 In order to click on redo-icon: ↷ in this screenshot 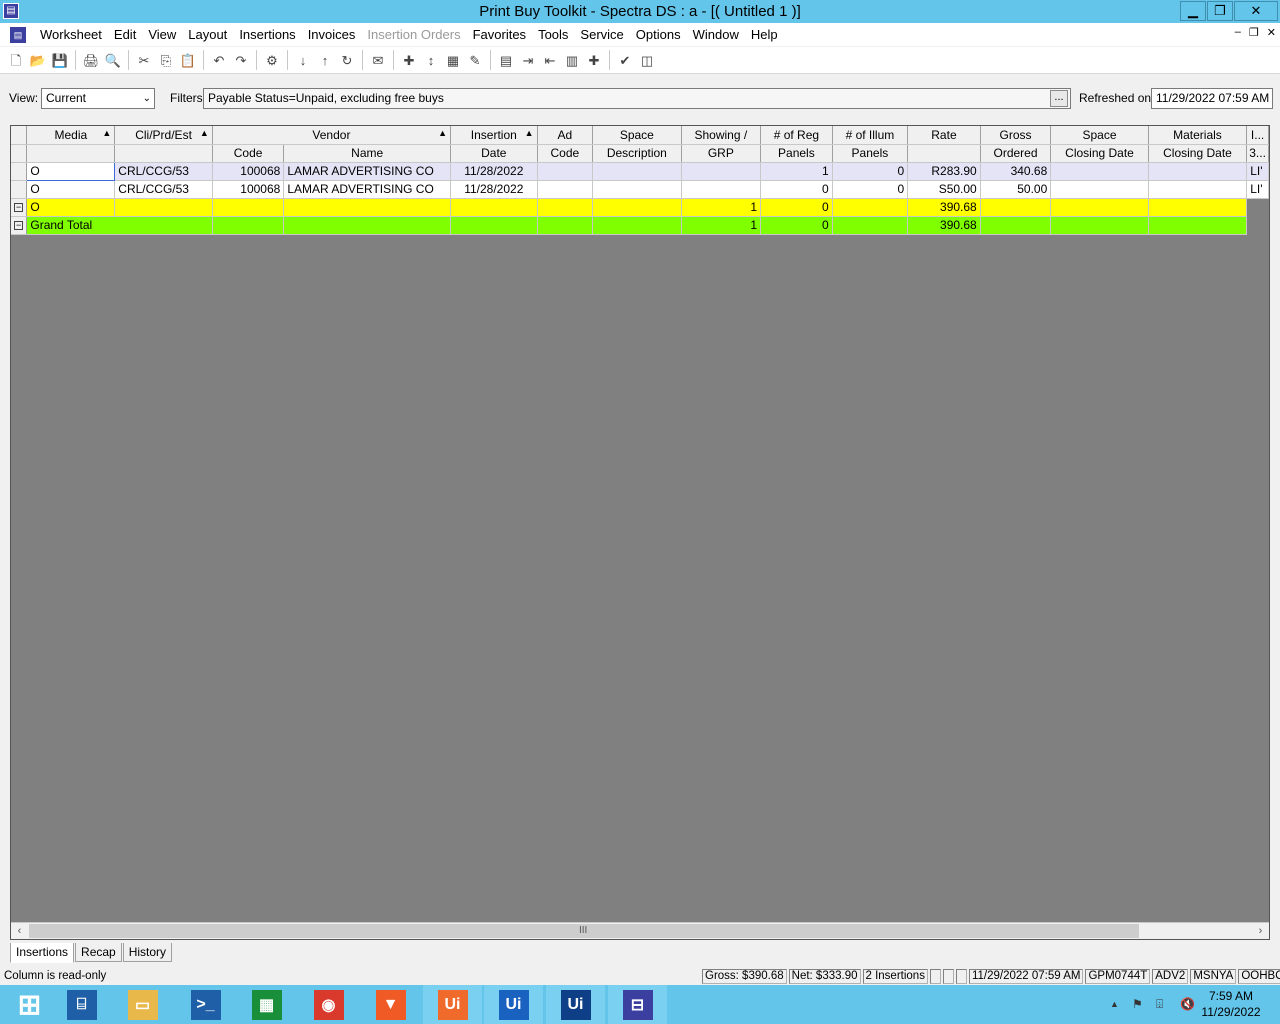, I will do `click(241, 60)`.